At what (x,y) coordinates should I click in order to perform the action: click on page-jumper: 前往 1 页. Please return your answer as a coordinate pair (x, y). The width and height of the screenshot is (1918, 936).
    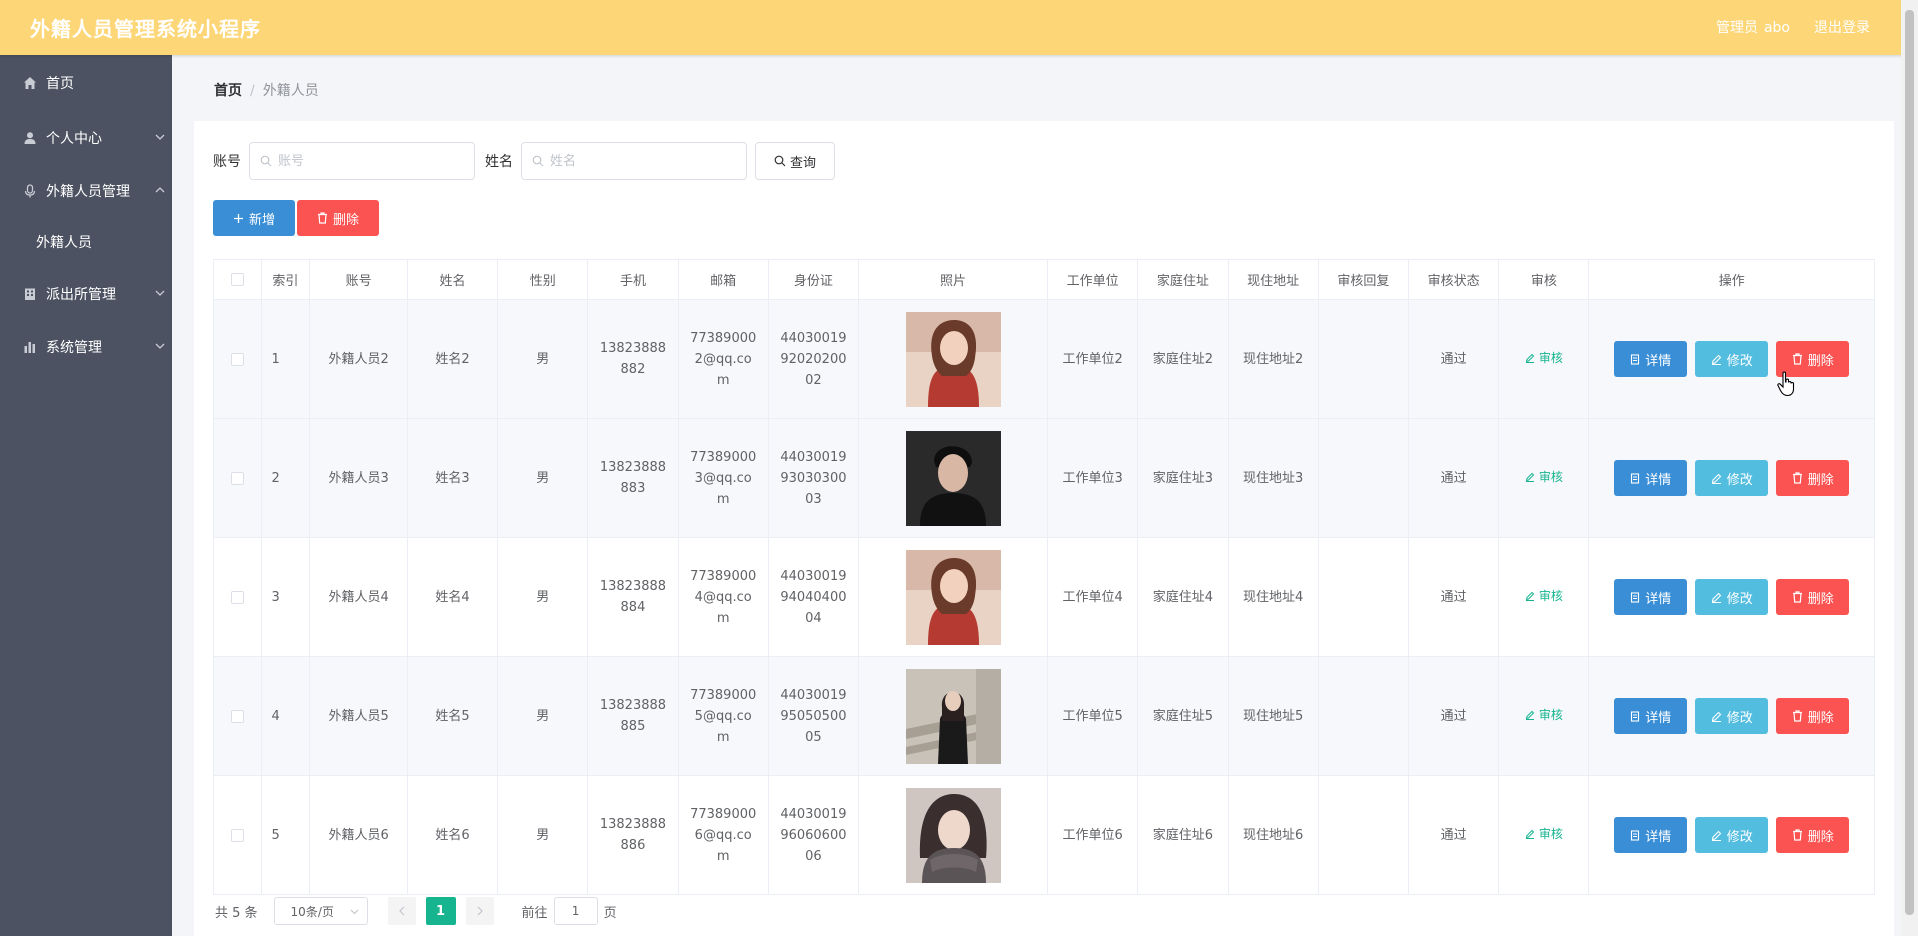
    Looking at the image, I should click on (569, 911).